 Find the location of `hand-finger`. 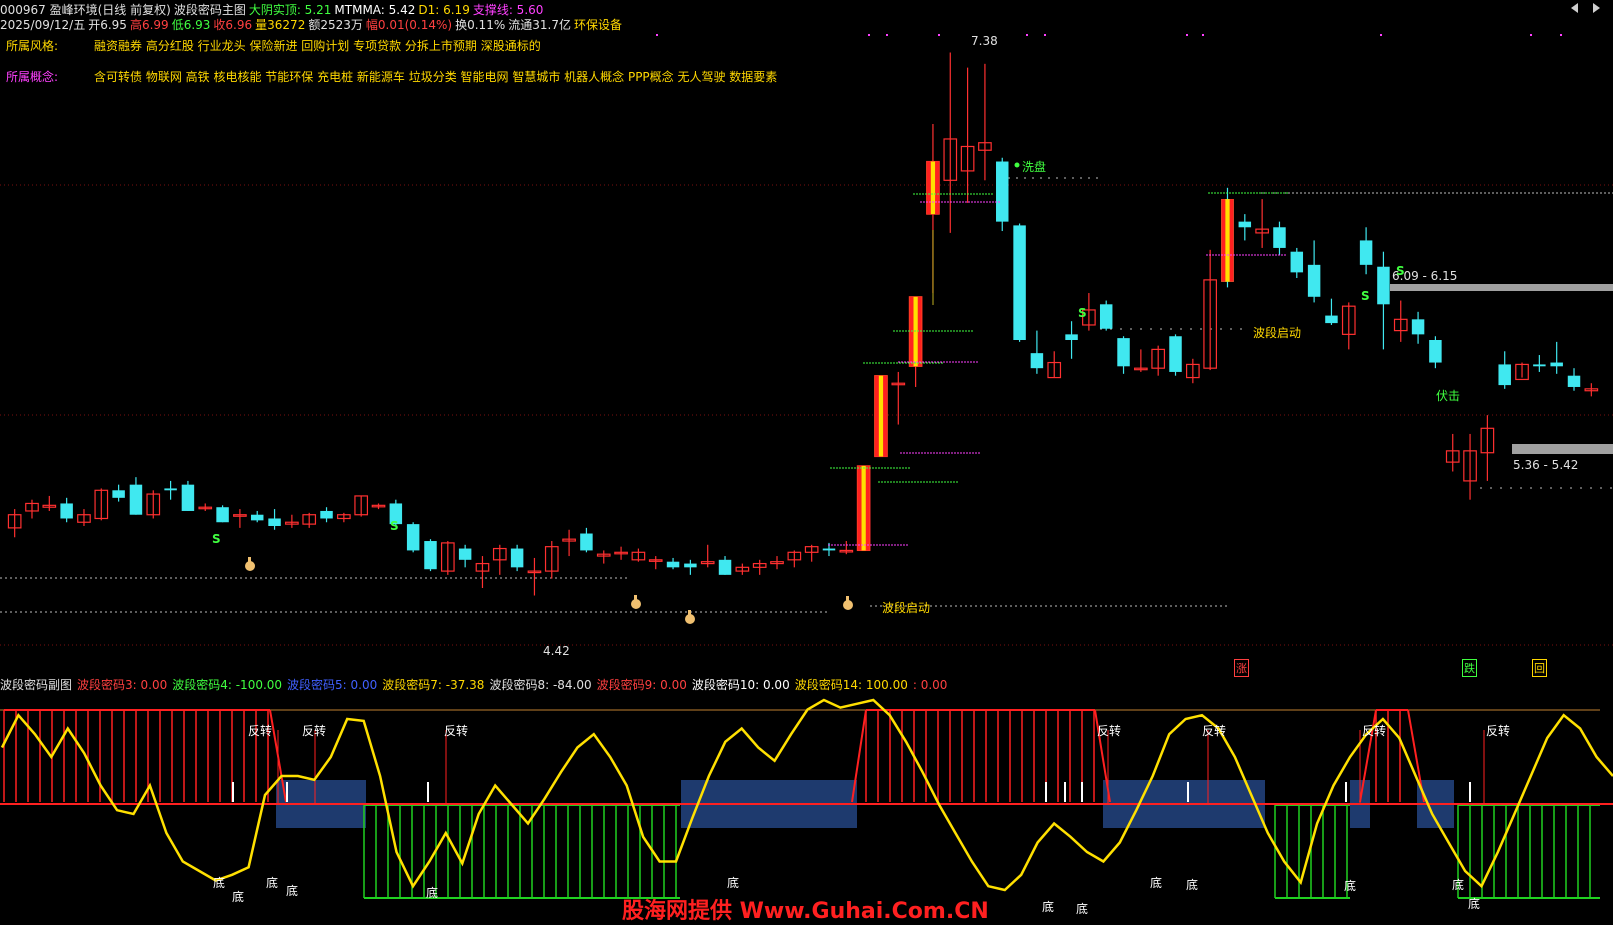

hand-finger is located at coordinates (249, 560).